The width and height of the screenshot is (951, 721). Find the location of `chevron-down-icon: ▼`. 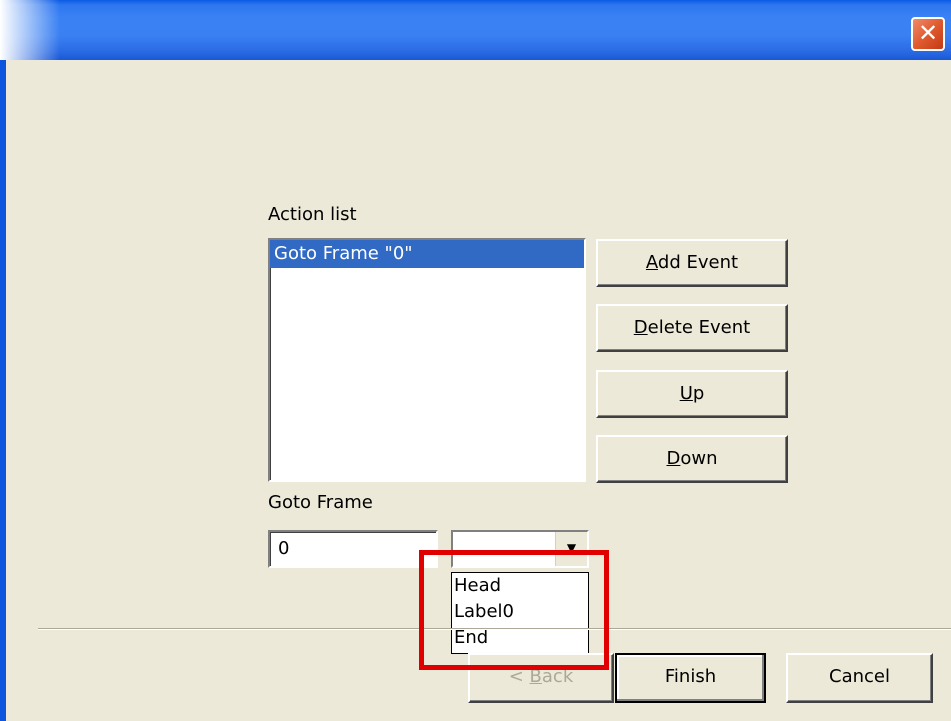

chevron-down-icon: ▼ is located at coordinates (571, 549).